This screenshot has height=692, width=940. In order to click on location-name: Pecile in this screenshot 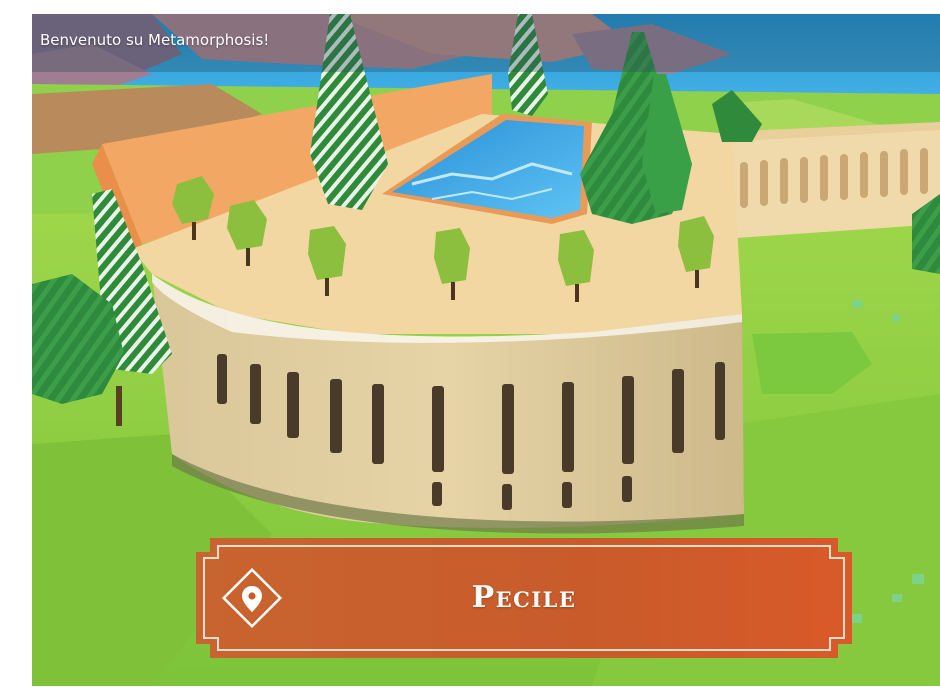, I will do `click(524, 597)`.